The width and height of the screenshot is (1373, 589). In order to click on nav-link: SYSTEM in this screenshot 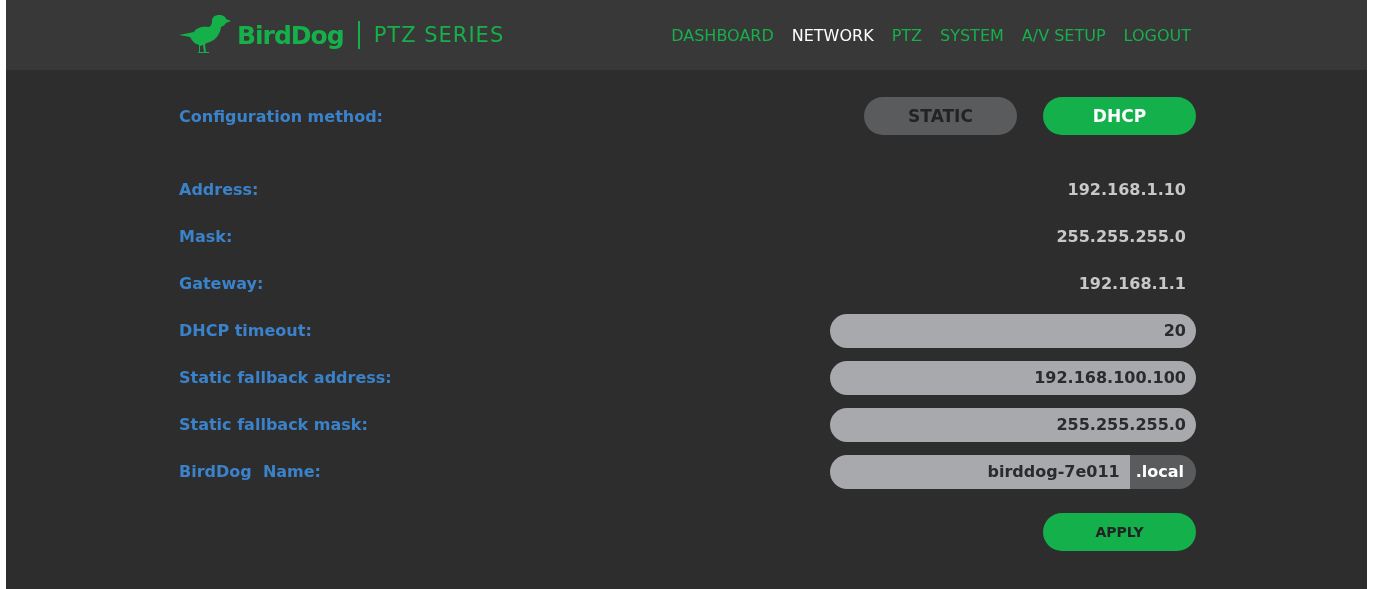, I will do `click(972, 35)`.